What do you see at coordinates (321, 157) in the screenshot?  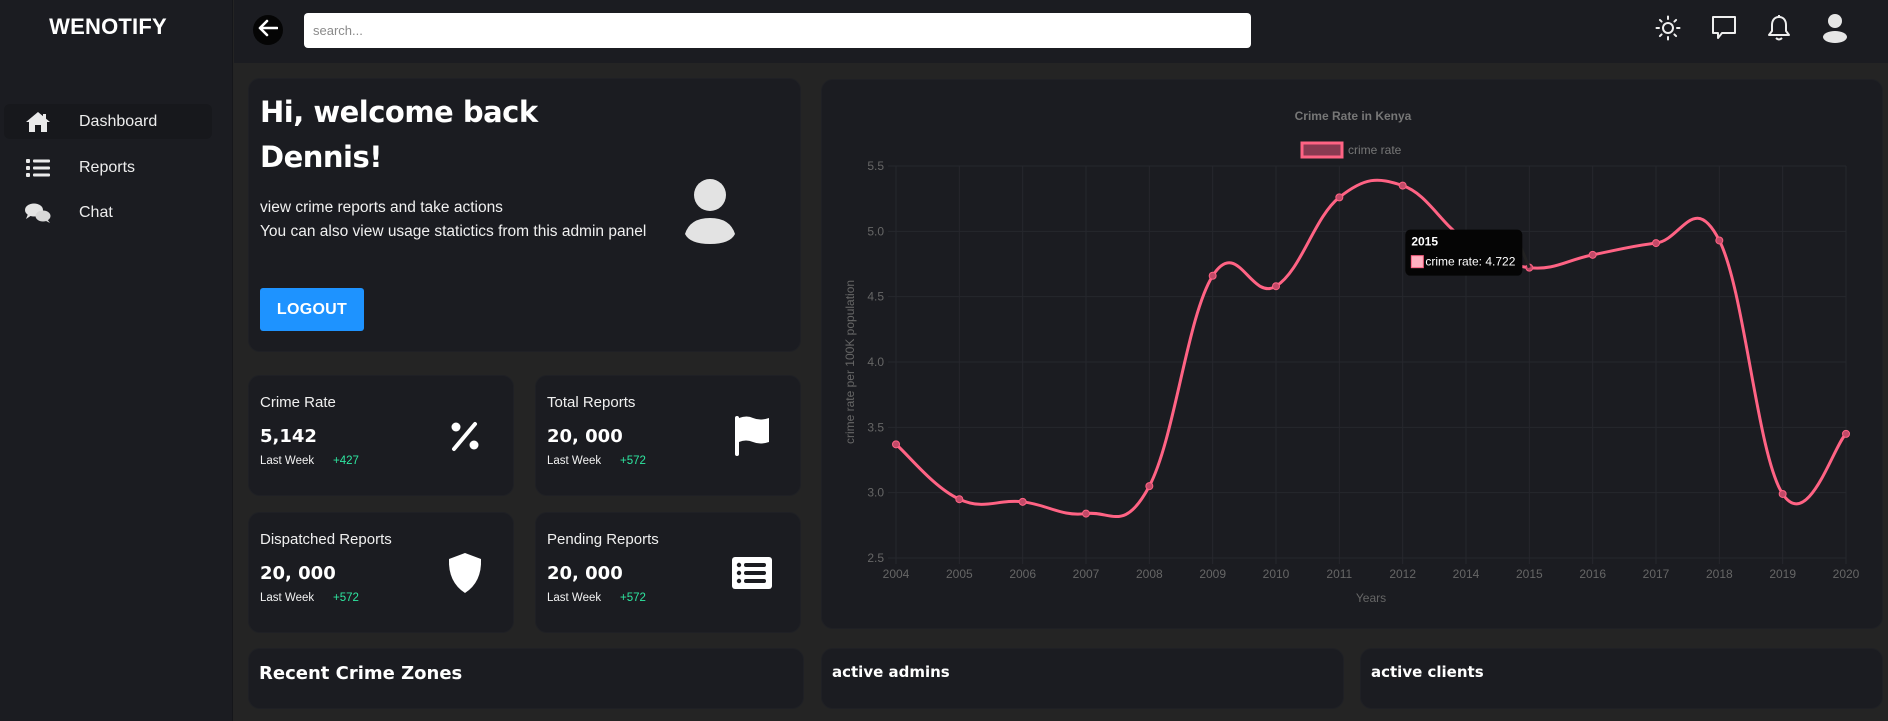 I see `welcome-username: Dennis!` at bounding box center [321, 157].